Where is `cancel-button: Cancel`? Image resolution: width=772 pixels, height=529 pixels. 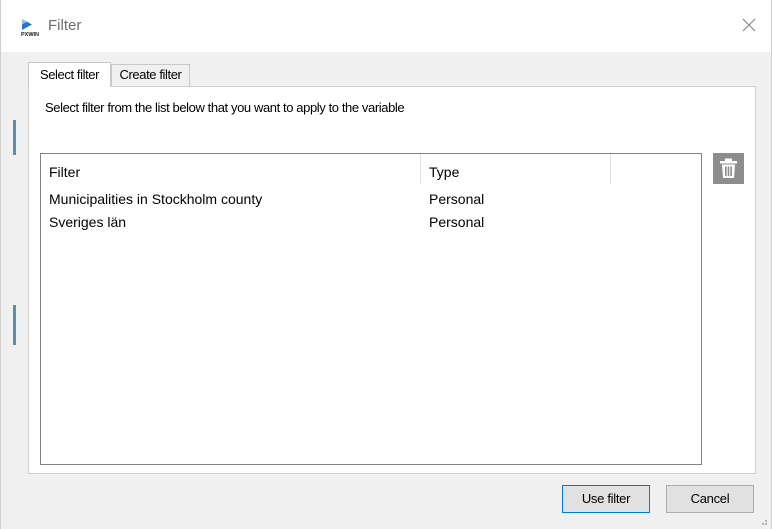 cancel-button: Cancel is located at coordinates (710, 499).